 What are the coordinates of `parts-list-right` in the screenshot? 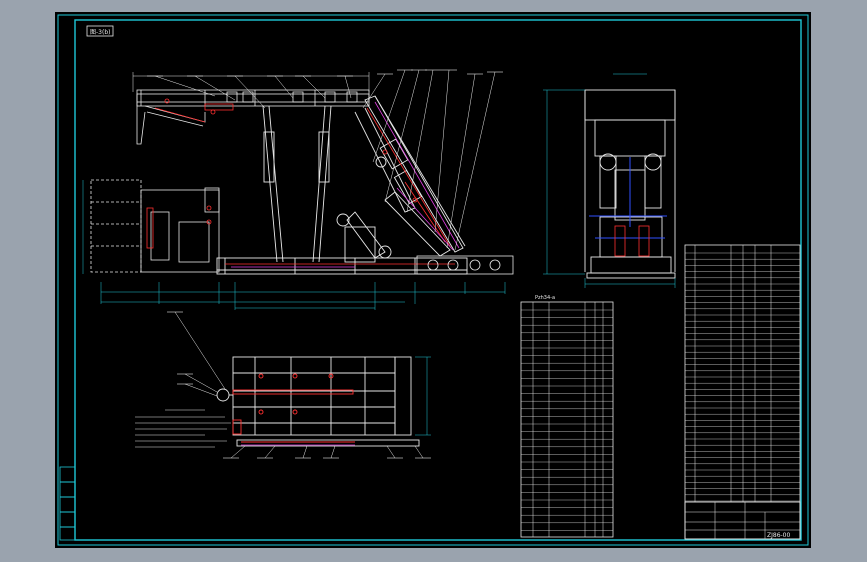 It's located at (742, 392).